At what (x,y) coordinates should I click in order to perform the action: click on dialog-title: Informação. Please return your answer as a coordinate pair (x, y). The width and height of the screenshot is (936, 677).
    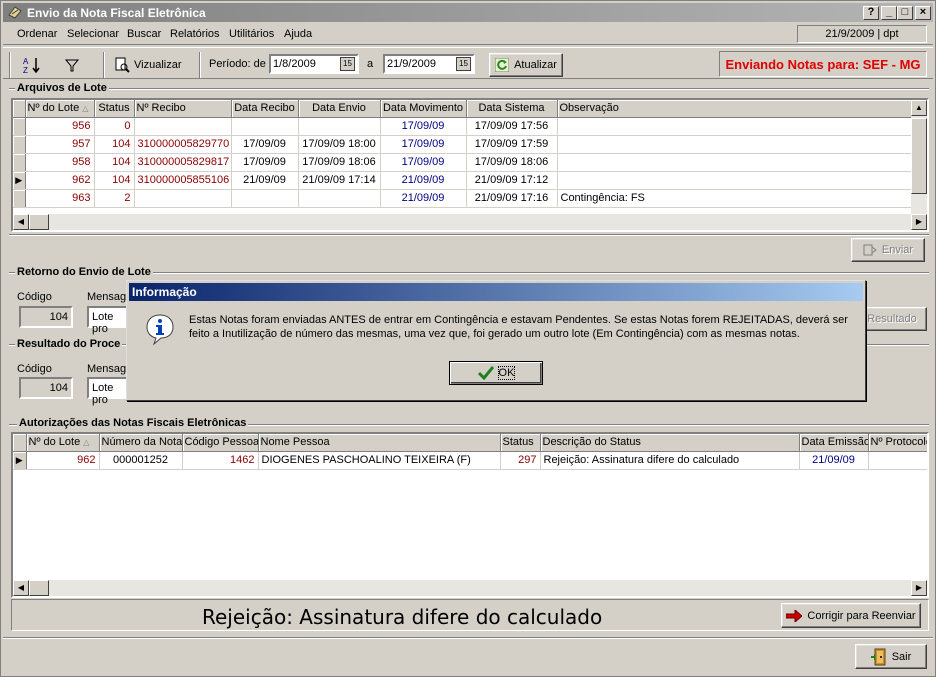
    Looking at the image, I should click on (164, 292).